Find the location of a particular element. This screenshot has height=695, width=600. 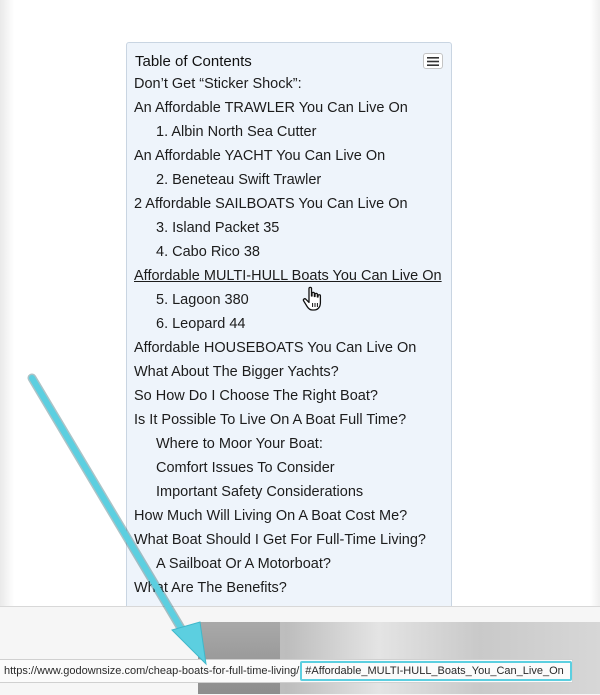

toc-item: Important Safety Considerations is located at coordinates (284, 492).